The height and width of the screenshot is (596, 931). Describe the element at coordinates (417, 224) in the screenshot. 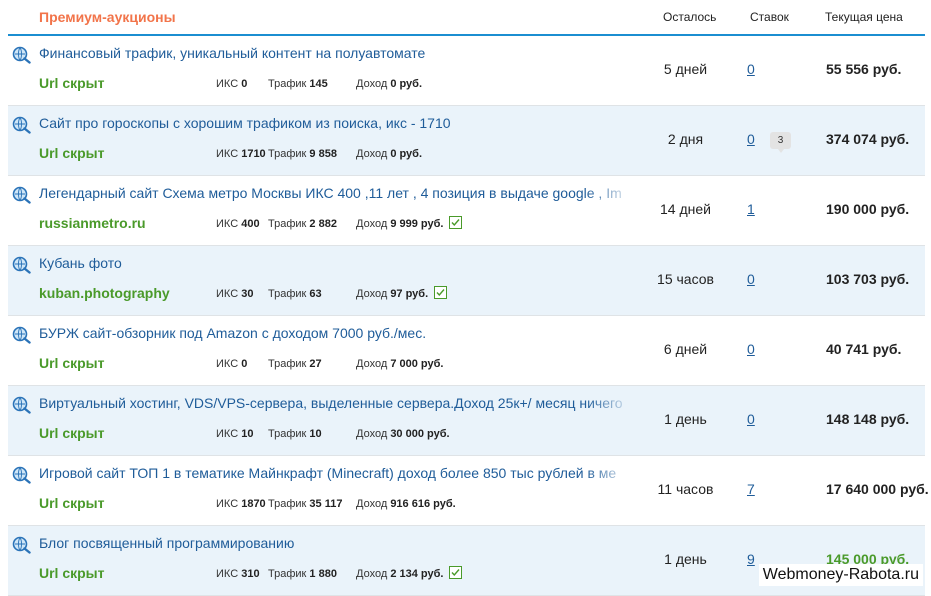

I see `income-value: 9 999 руб.` at that location.